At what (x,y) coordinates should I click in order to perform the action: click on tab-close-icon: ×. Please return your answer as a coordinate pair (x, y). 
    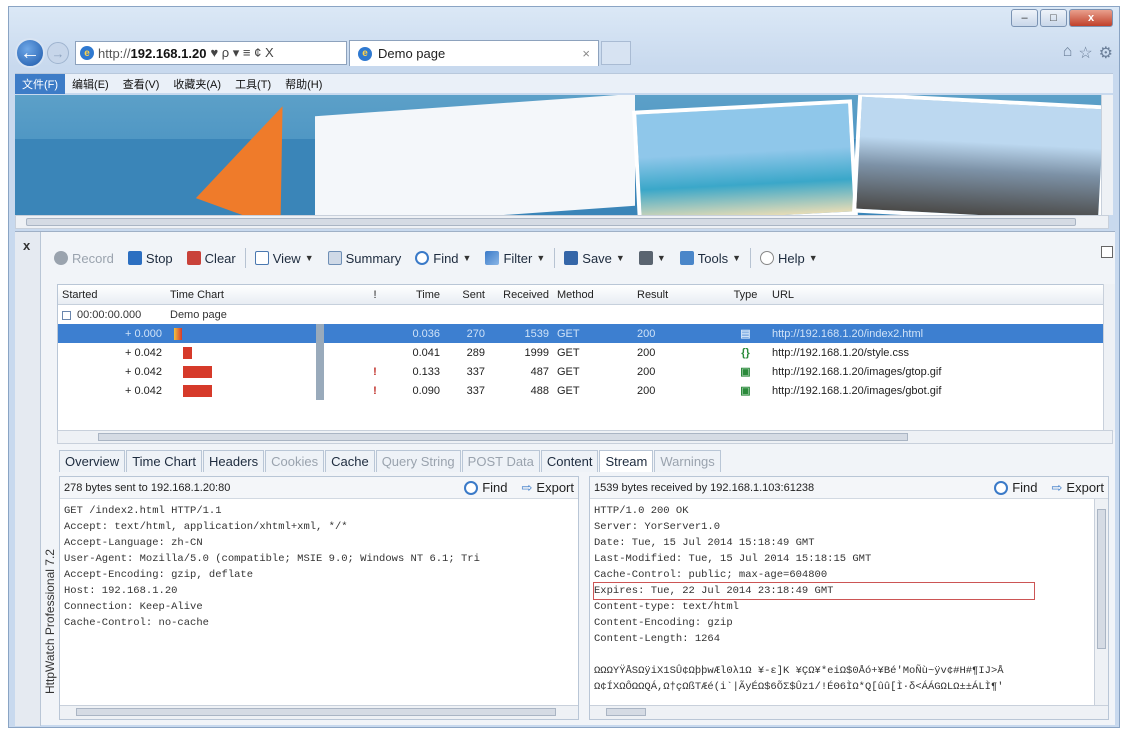
    Looking at the image, I should click on (586, 53).